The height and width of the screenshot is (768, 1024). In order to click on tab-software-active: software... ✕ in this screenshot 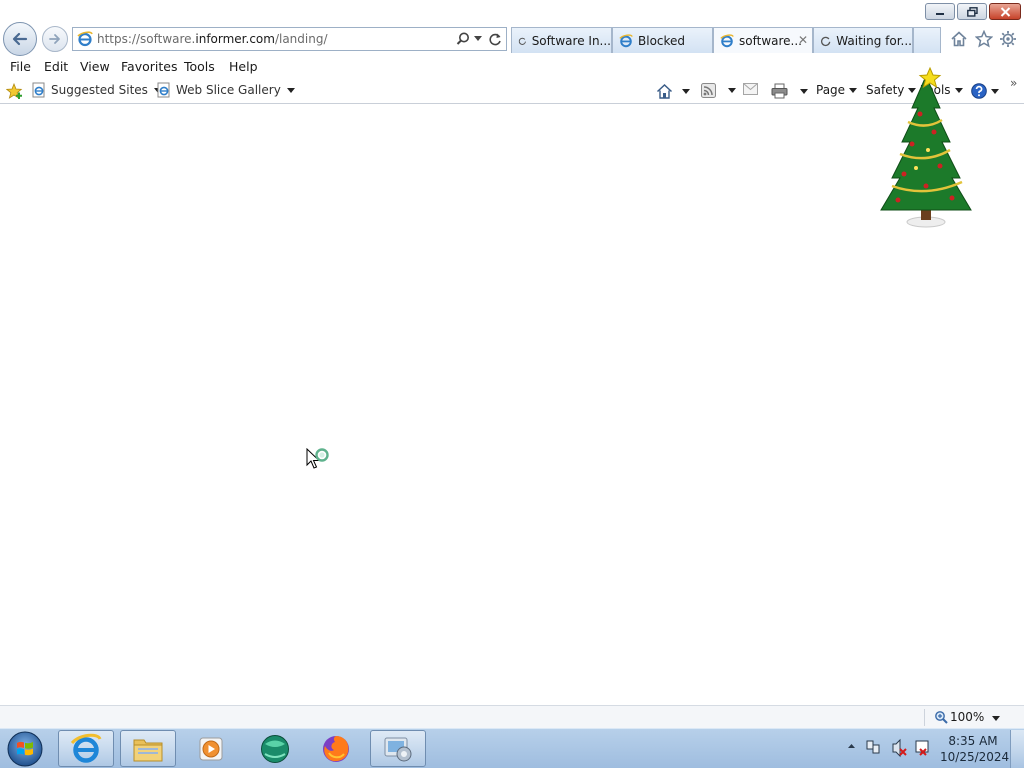, I will do `click(763, 40)`.